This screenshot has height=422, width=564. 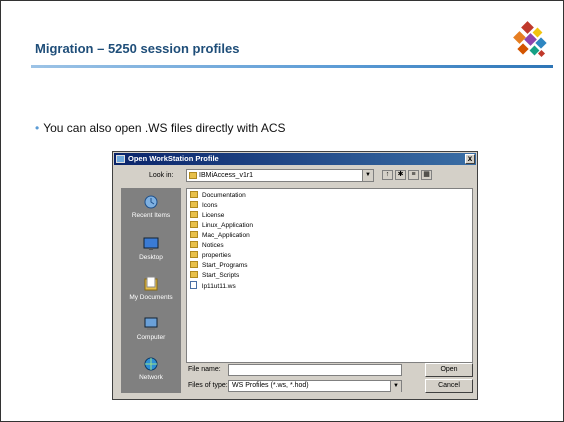 What do you see at coordinates (151, 215) in the screenshot?
I see `place-label: Recent Items` at bounding box center [151, 215].